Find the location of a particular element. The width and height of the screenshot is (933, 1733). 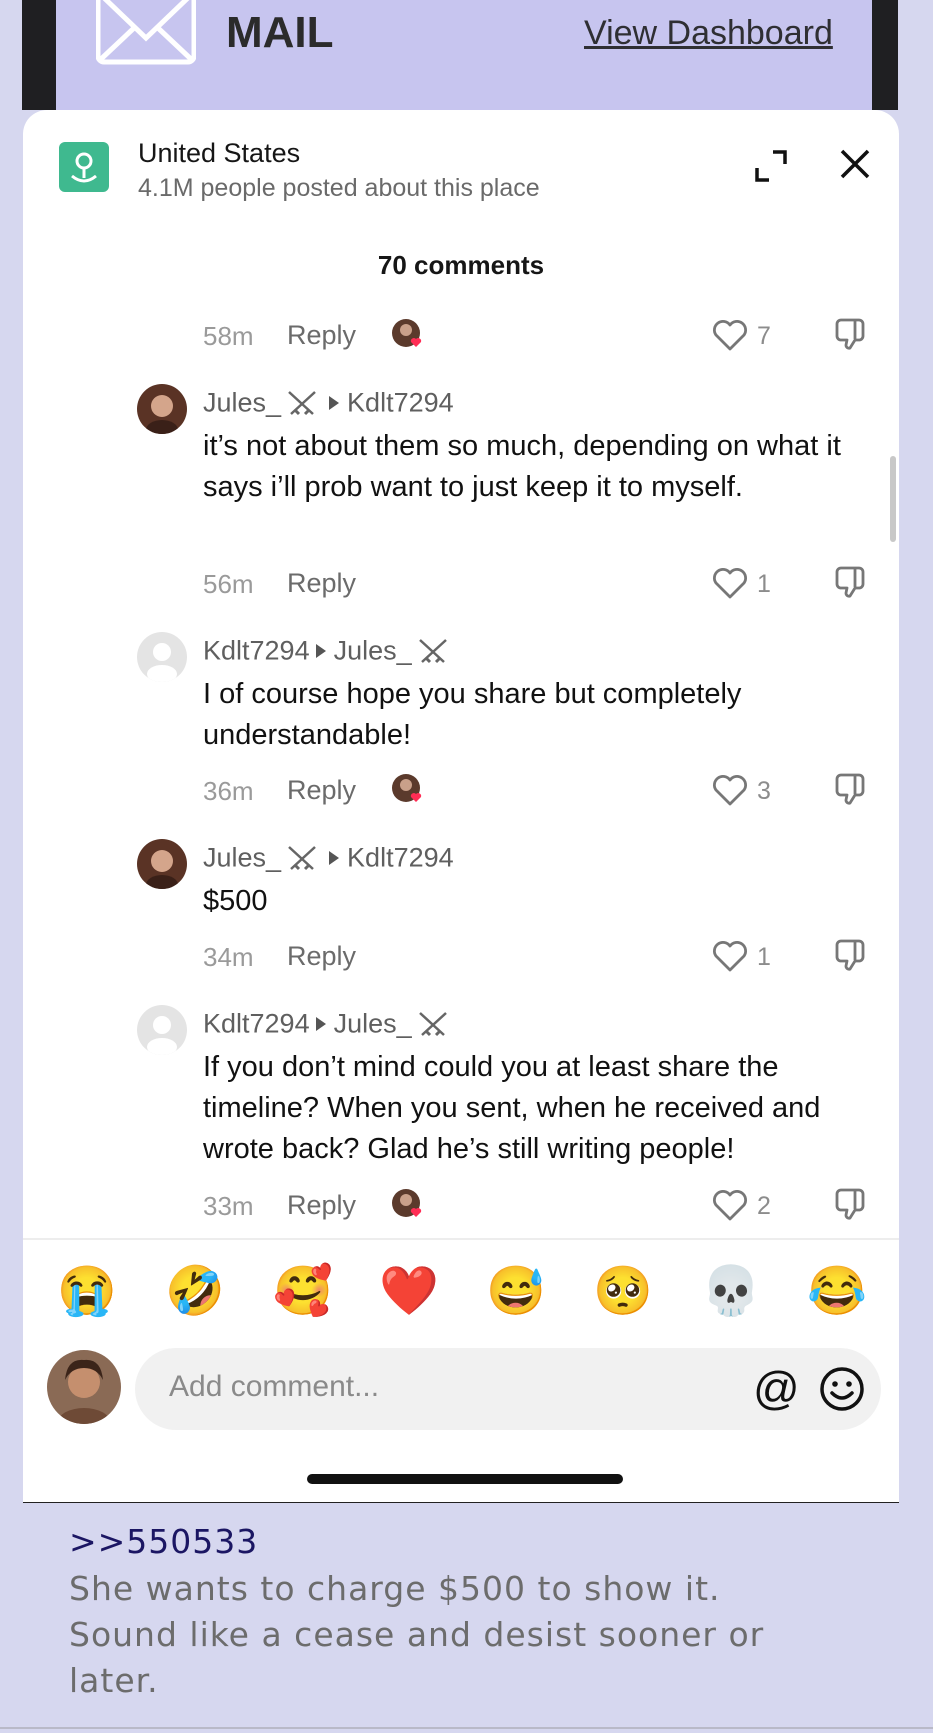

like-count: 7 is located at coordinates (764, 336).